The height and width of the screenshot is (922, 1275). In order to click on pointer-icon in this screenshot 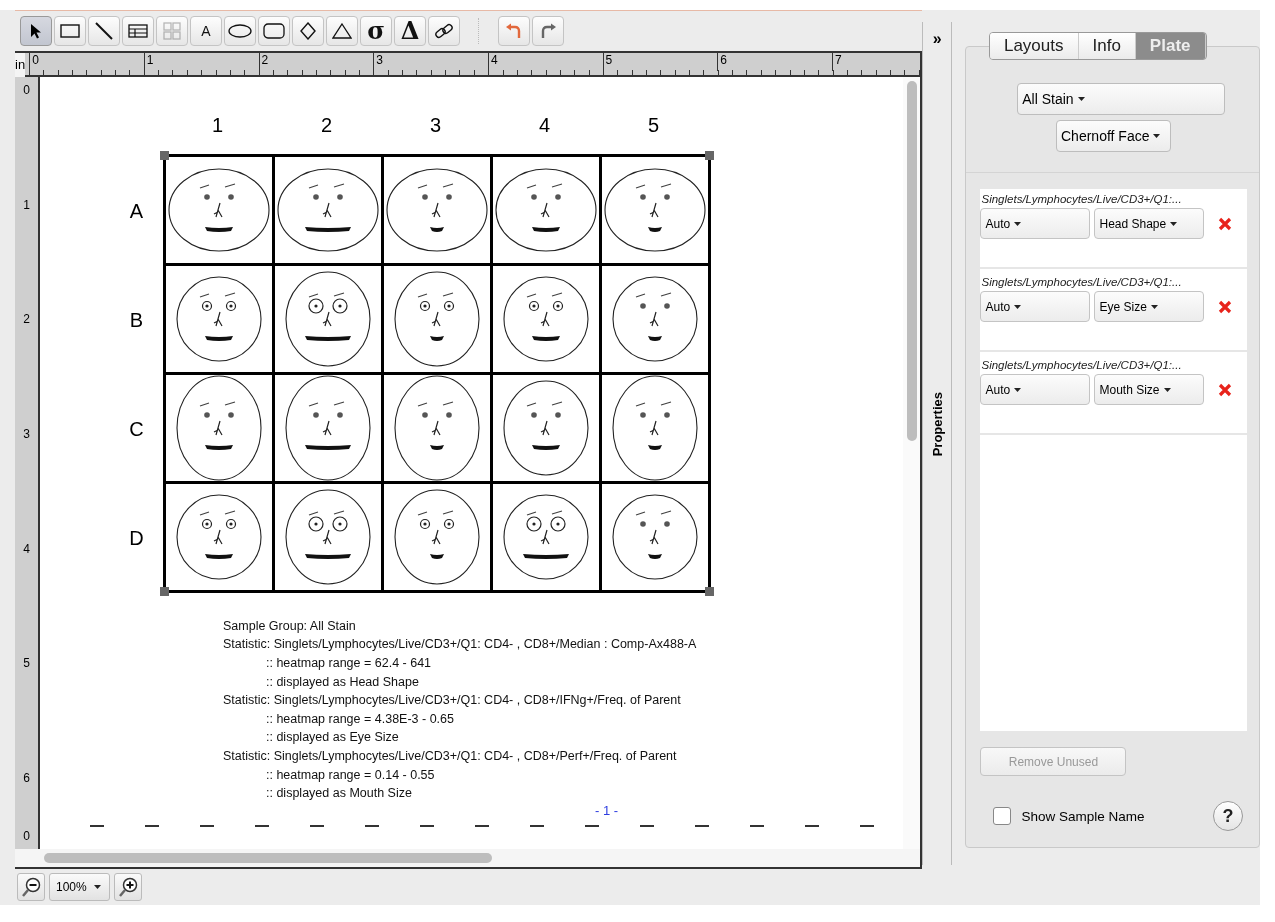, I will do `click(36, 30)`.